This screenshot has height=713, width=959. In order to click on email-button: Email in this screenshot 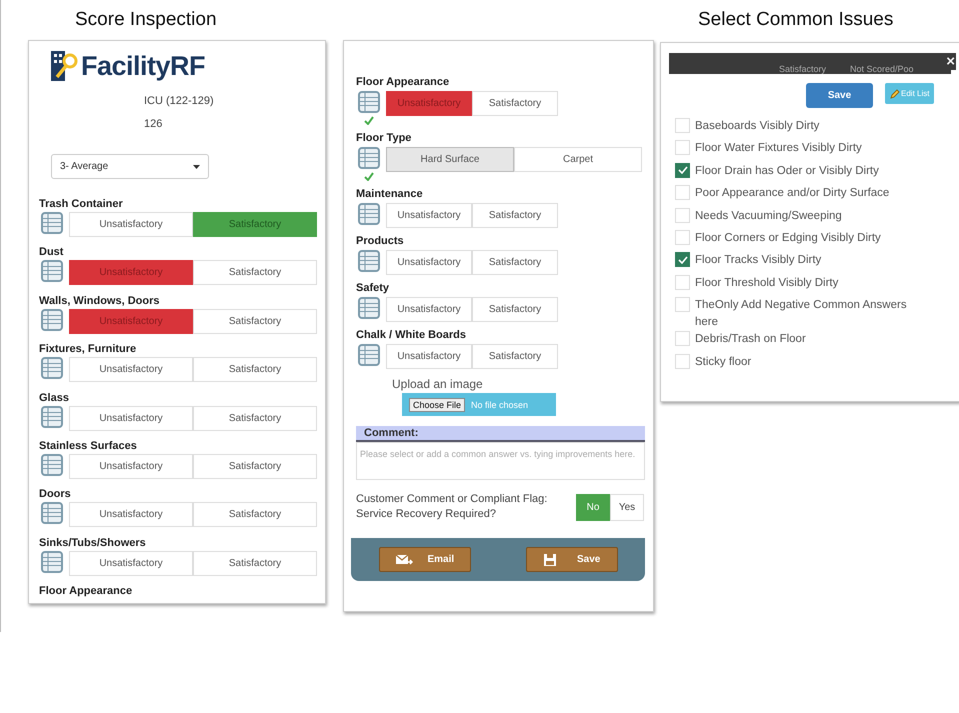, I will do `click(424, 559)`.